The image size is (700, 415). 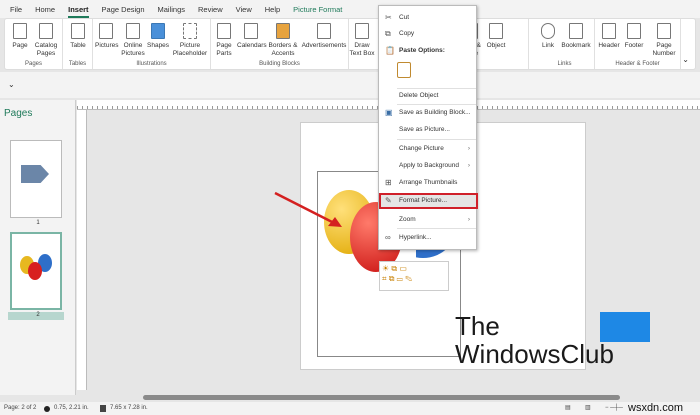 I want to click on group-label: Links, so click(x=564, y=64).